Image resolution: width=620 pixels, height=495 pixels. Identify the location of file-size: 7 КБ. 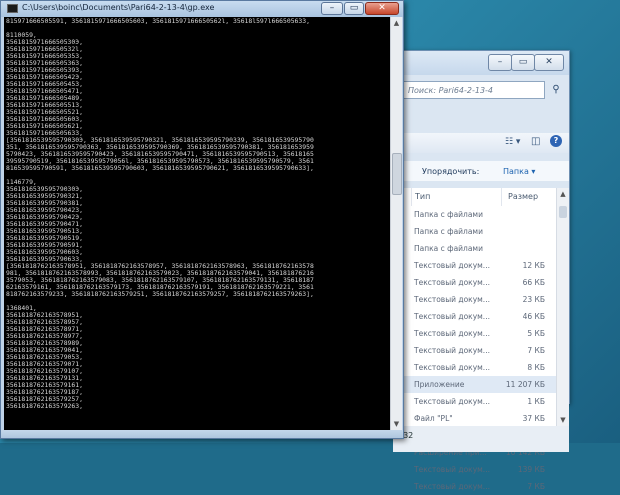
(536, 486).